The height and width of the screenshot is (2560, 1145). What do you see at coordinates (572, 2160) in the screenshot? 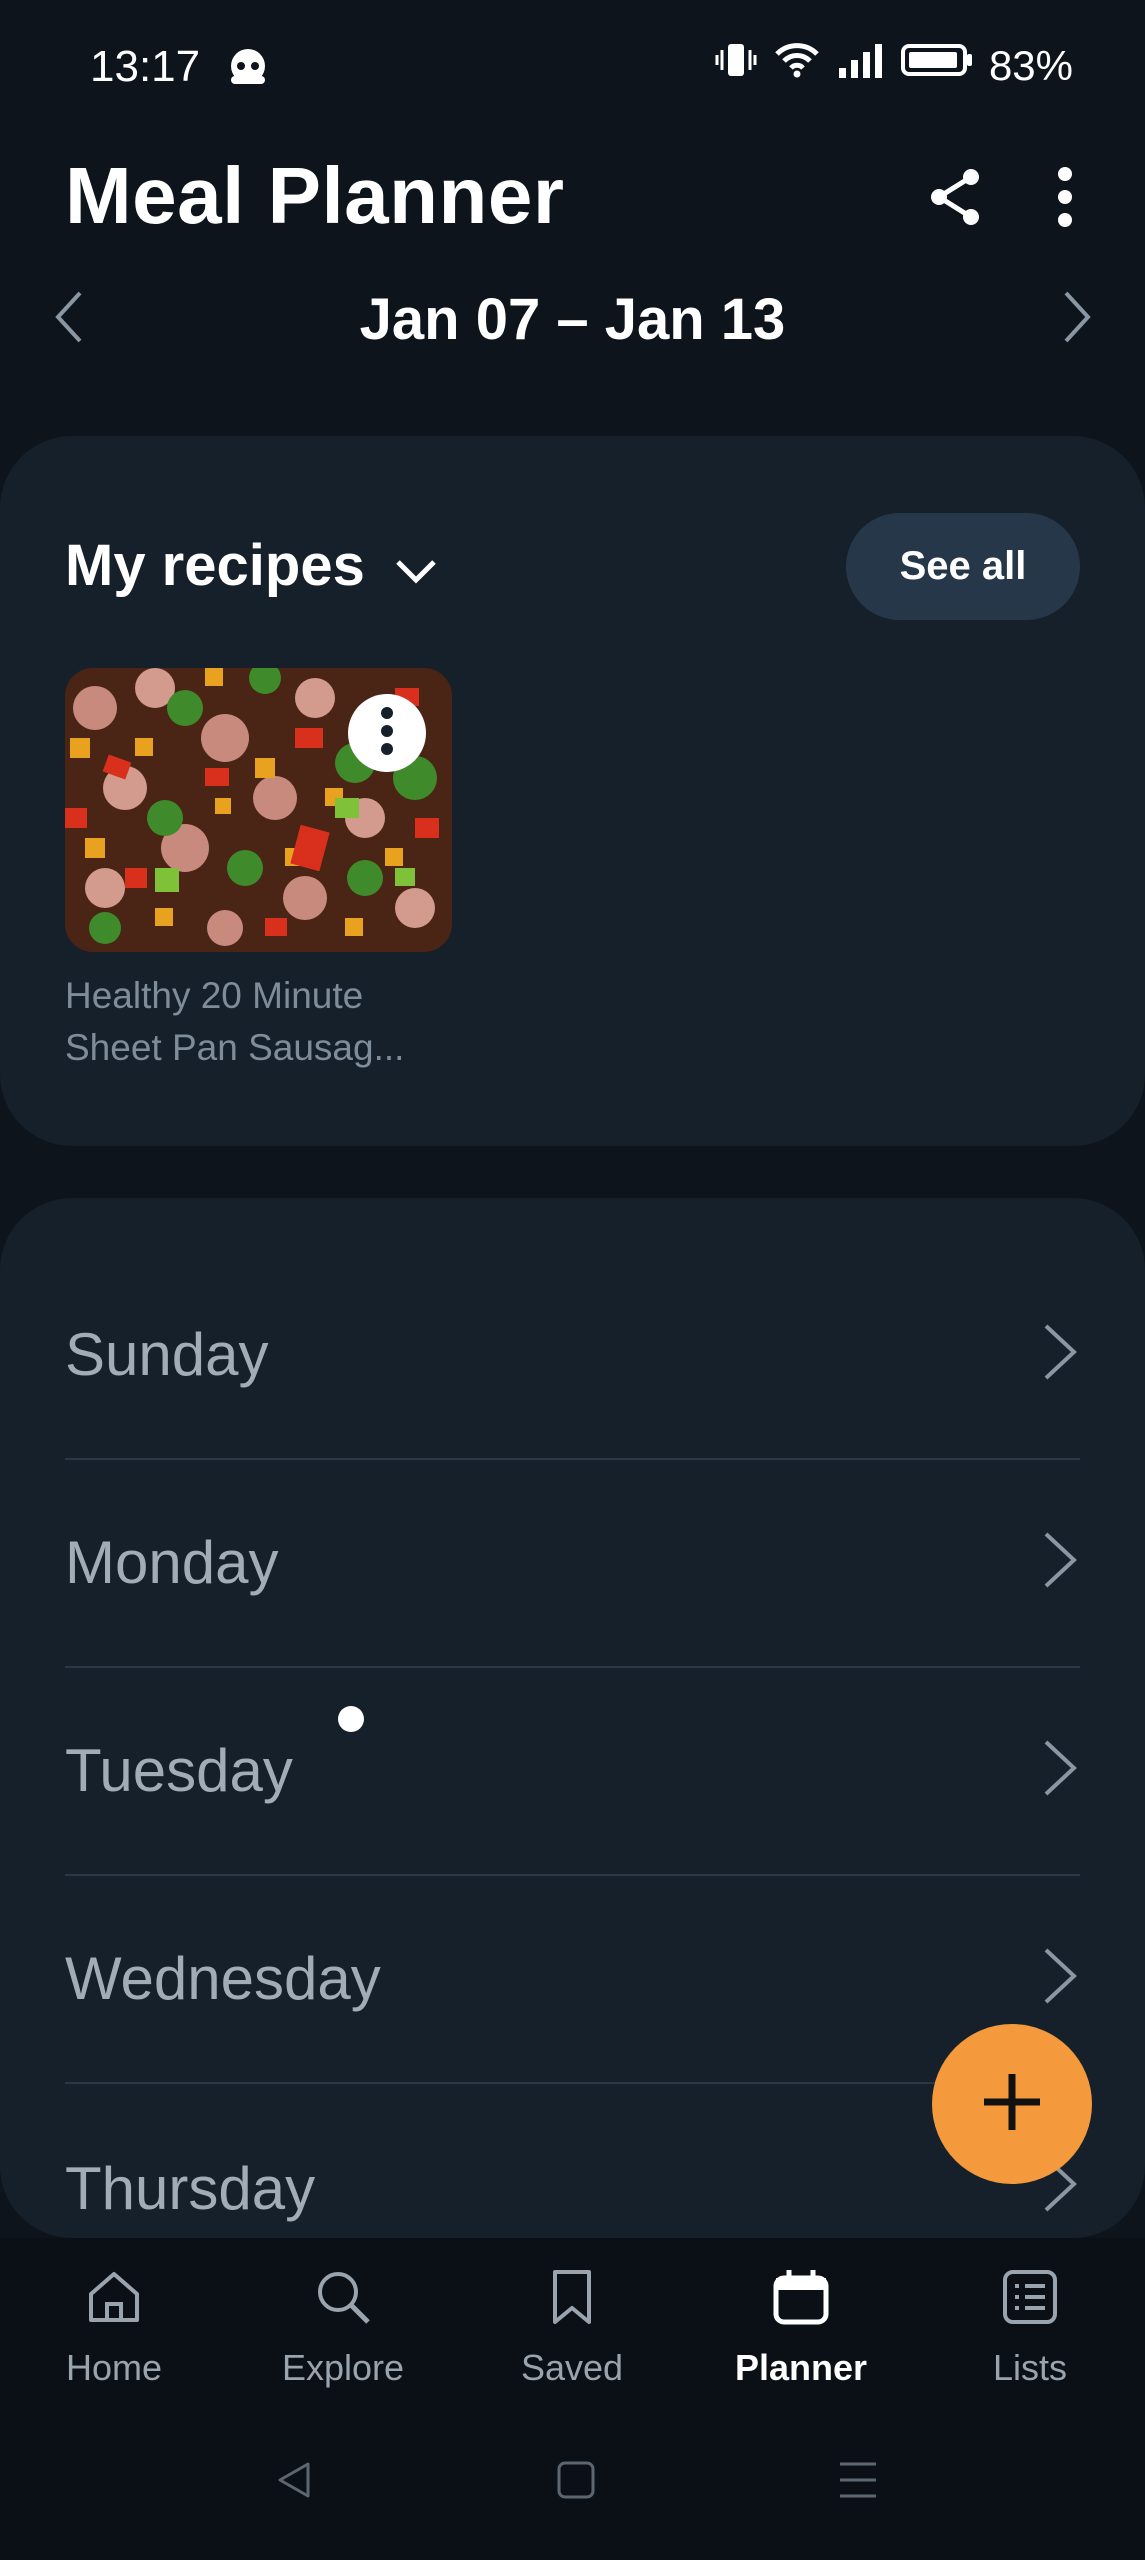
I see `day-row-thursday: Thursday` at bounding box center [572, 2160].